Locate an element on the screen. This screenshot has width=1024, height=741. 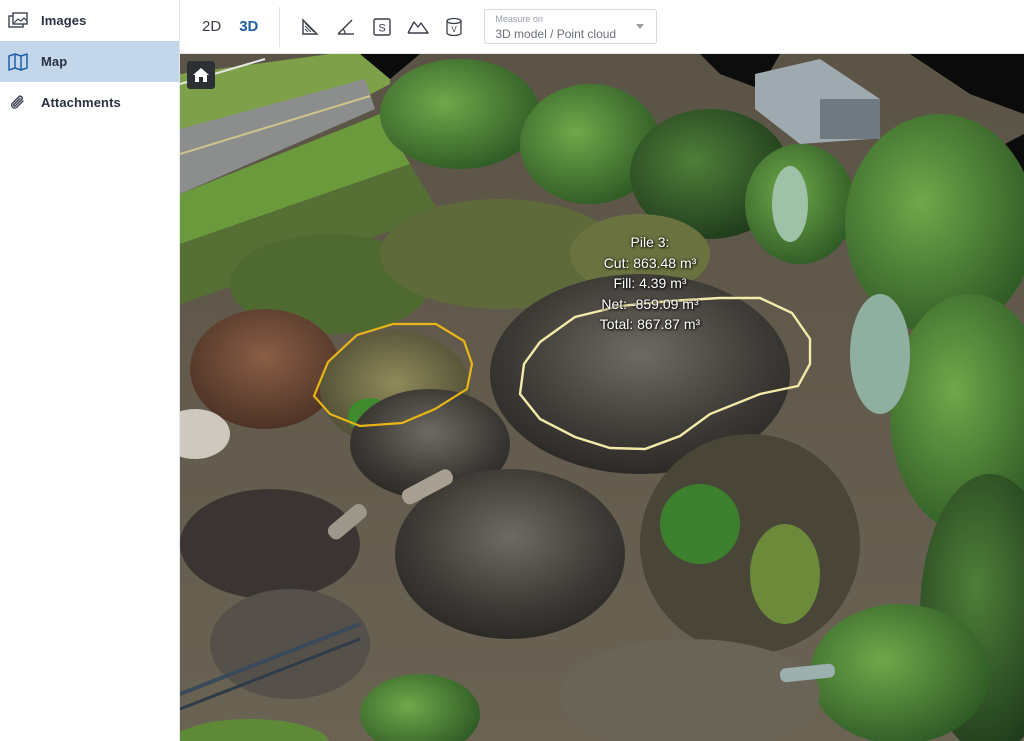
pile-total-value: Total: 867.87 m³ is located at coordinates (650, 324).